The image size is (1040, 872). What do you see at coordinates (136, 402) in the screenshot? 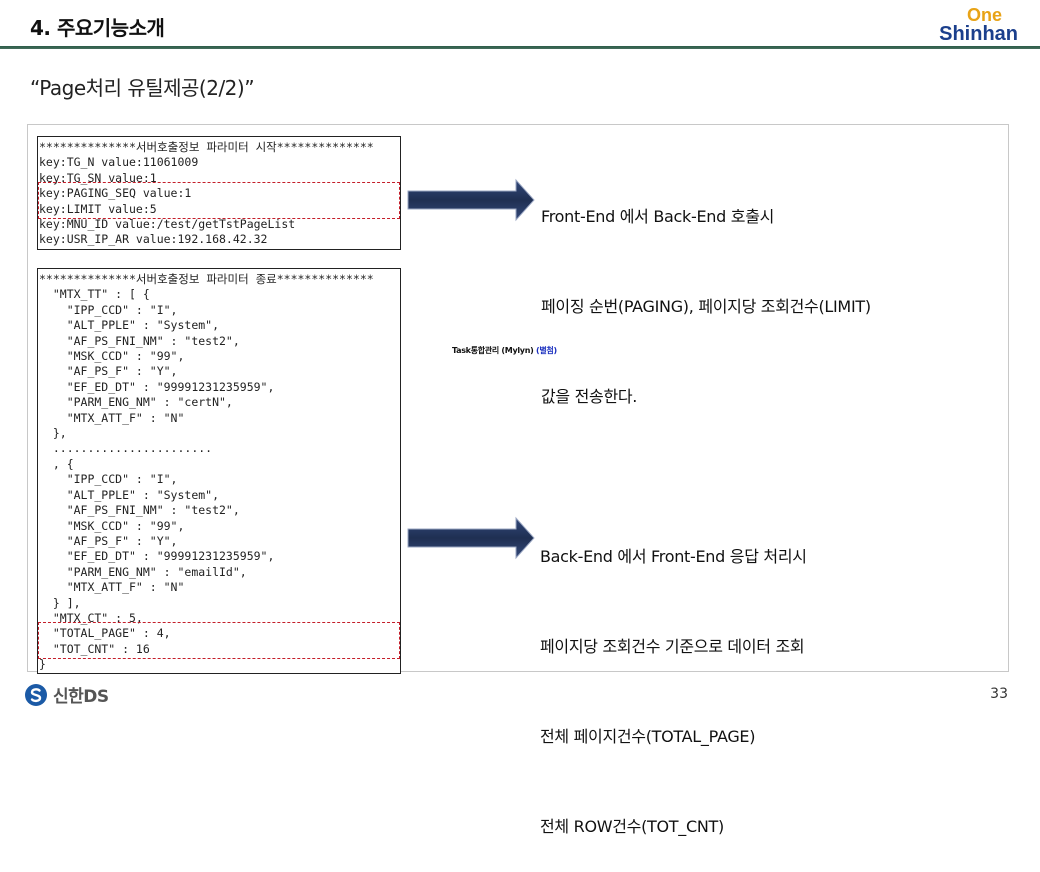
I see `log-line: "PARM_ENG_NM" : "certN",` at bounding box center [136, 402].